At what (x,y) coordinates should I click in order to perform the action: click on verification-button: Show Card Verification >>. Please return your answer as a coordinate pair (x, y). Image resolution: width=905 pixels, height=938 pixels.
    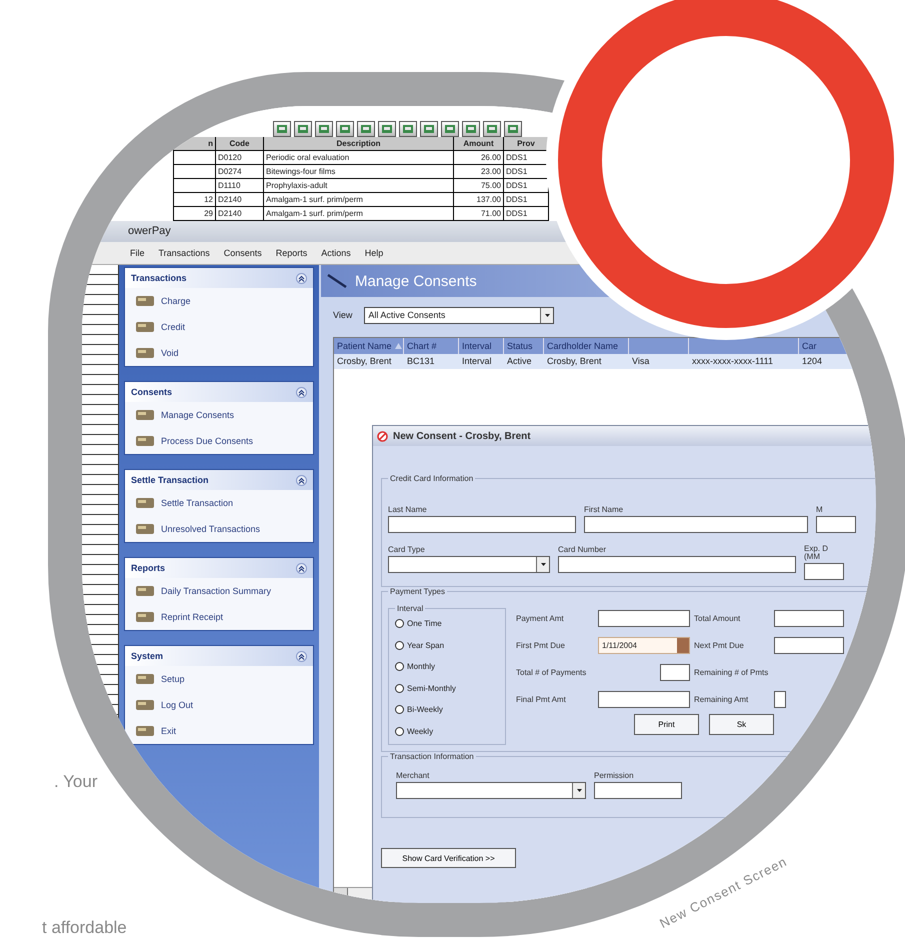
    Looking at the image, I should click on (448, 858).